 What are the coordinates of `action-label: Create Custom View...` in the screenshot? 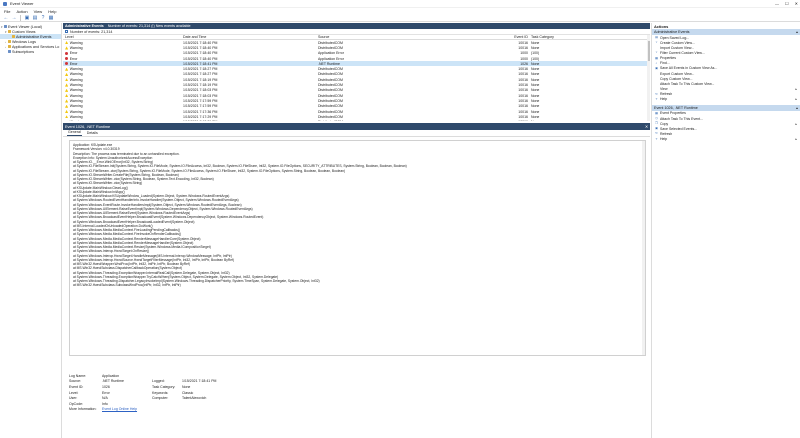 It's located at (677, 42).